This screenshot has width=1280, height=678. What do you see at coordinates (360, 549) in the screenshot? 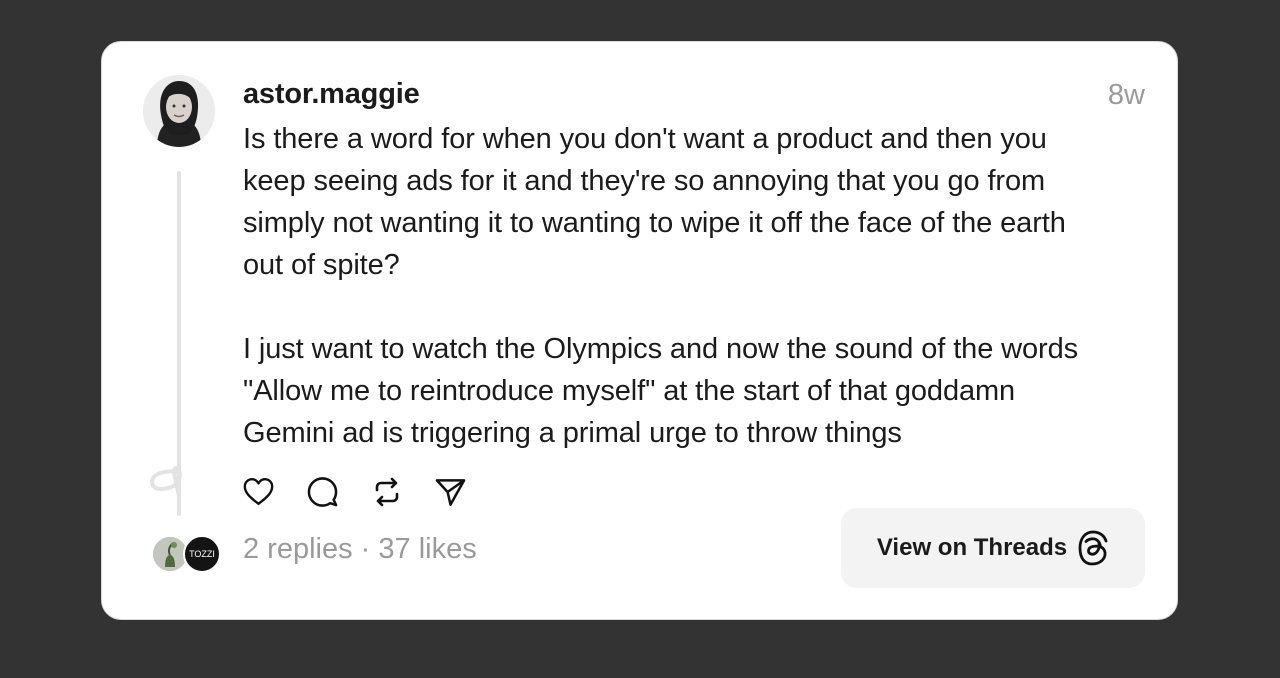
I see `post-stats: 2 replies · 37 likes` at bounding box center [360, 549].